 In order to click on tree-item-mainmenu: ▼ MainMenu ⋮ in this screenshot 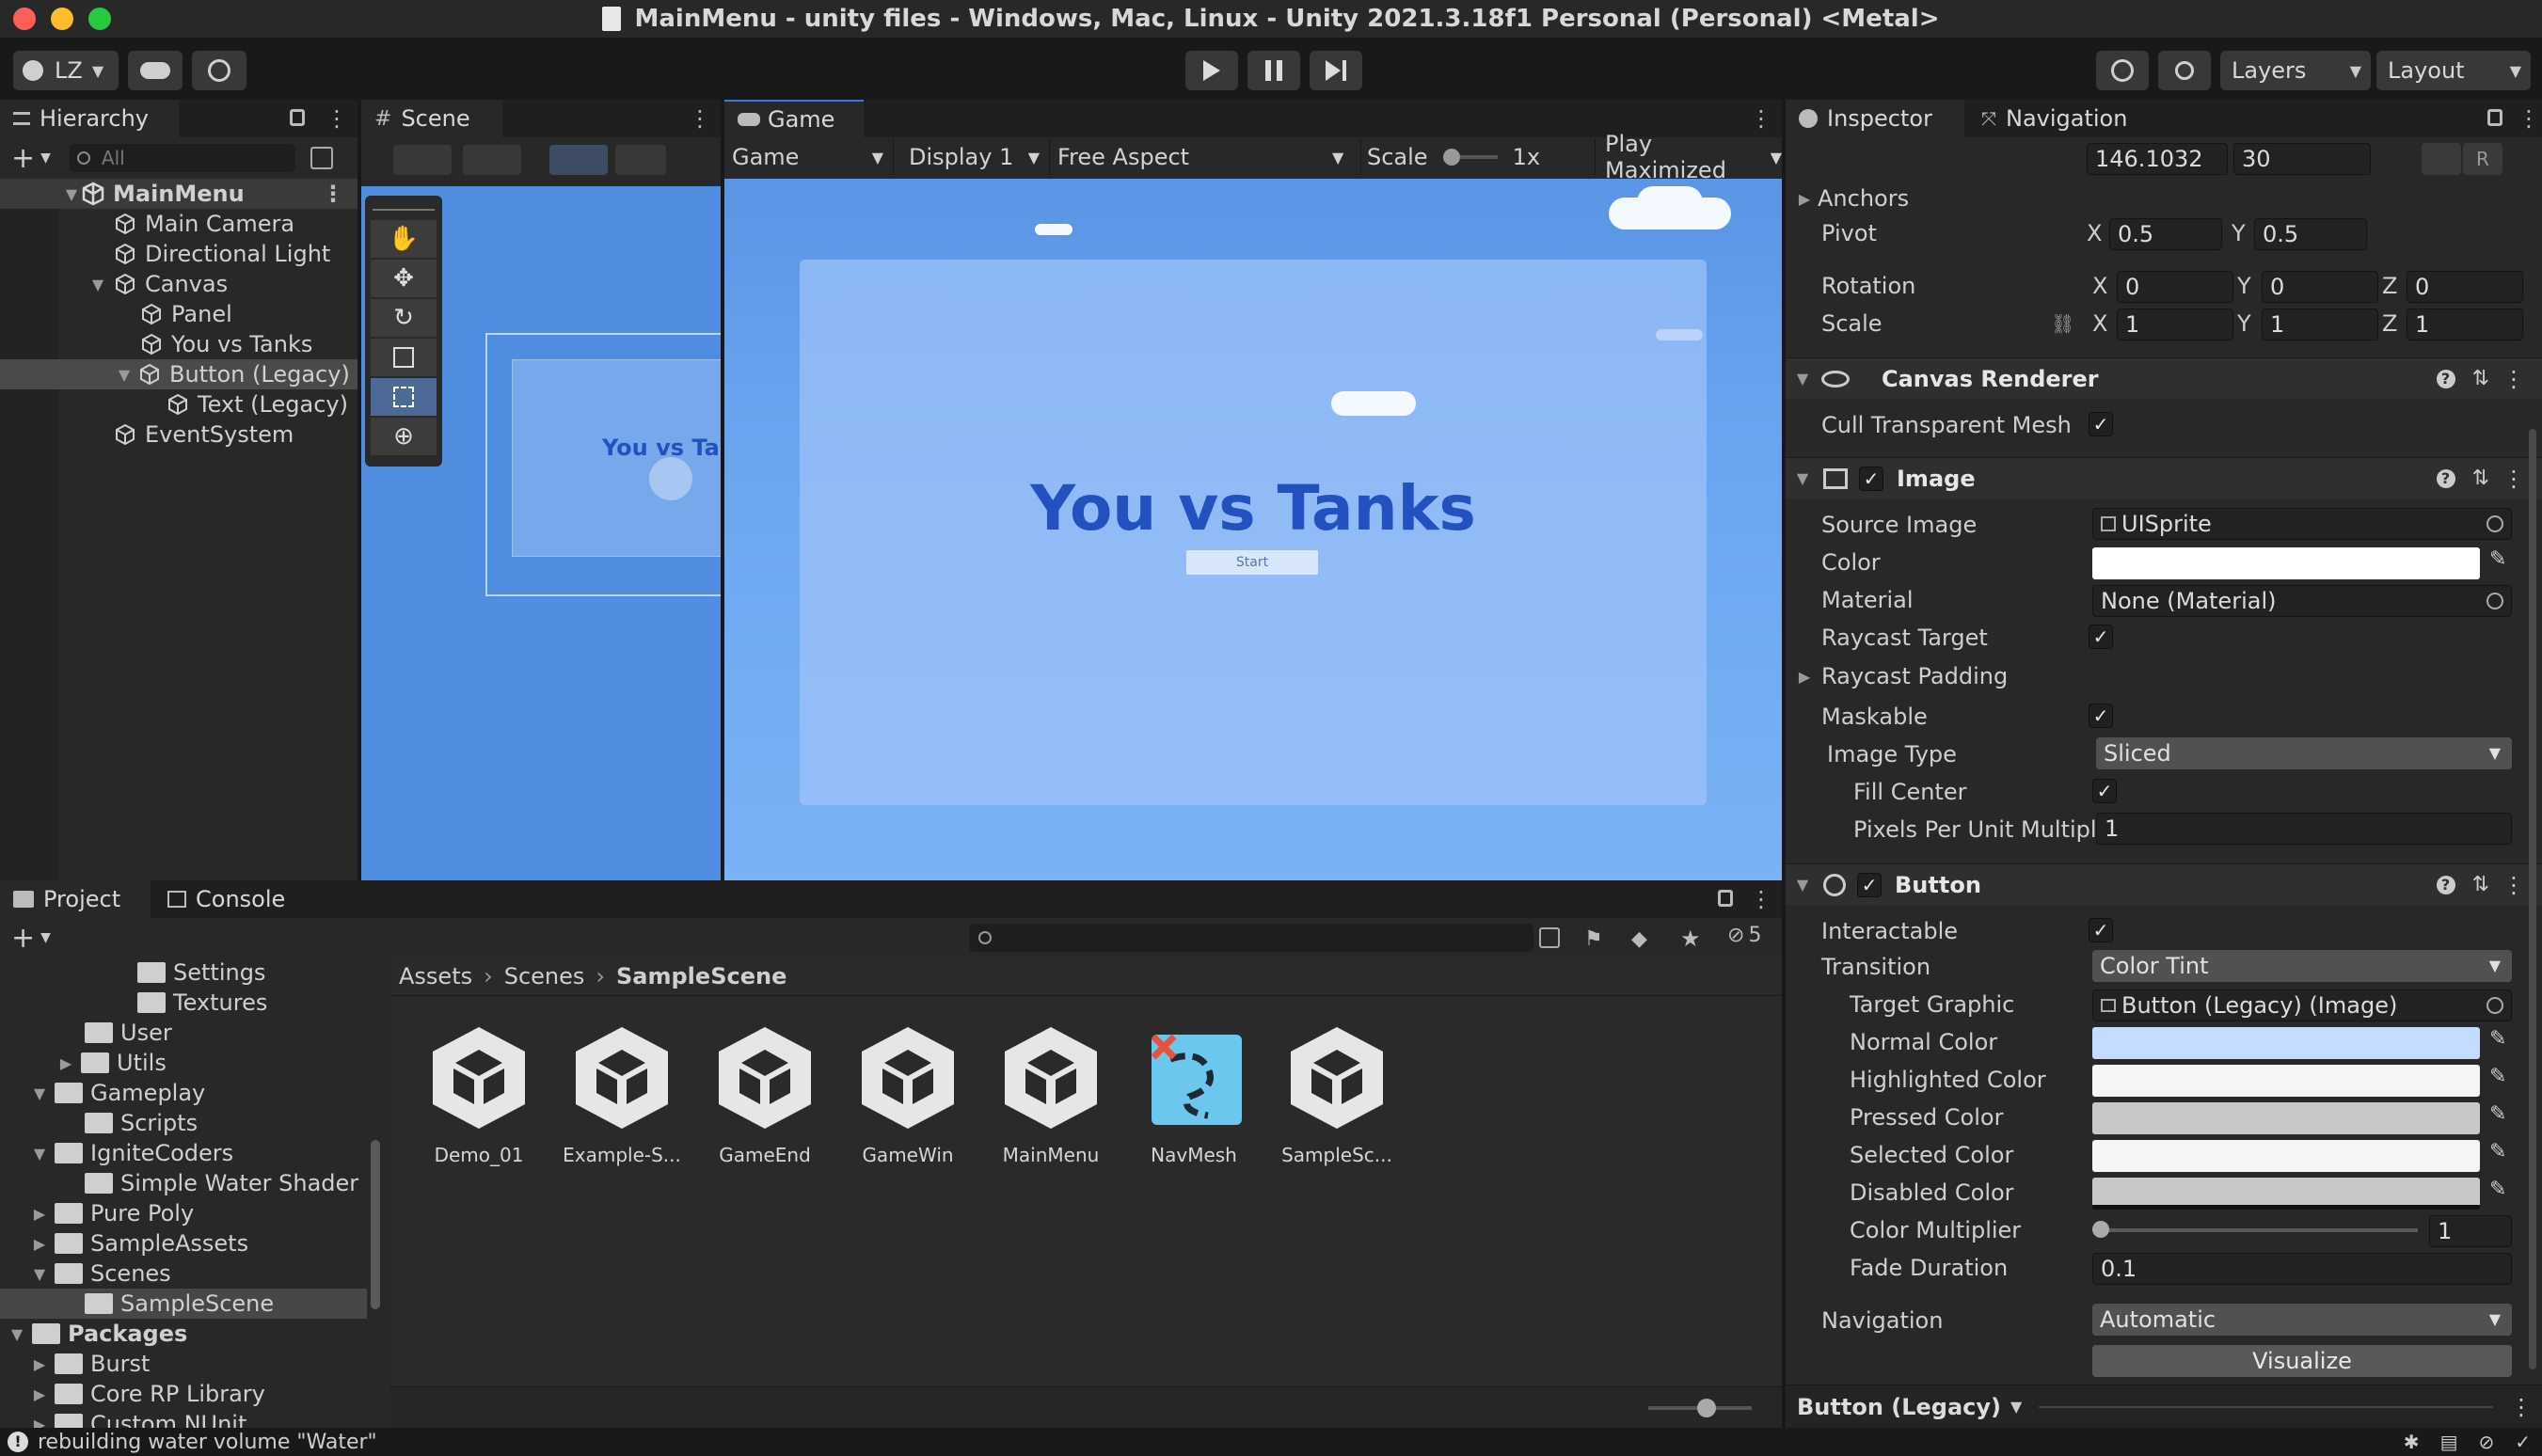, I will do `click(178, 194)`.